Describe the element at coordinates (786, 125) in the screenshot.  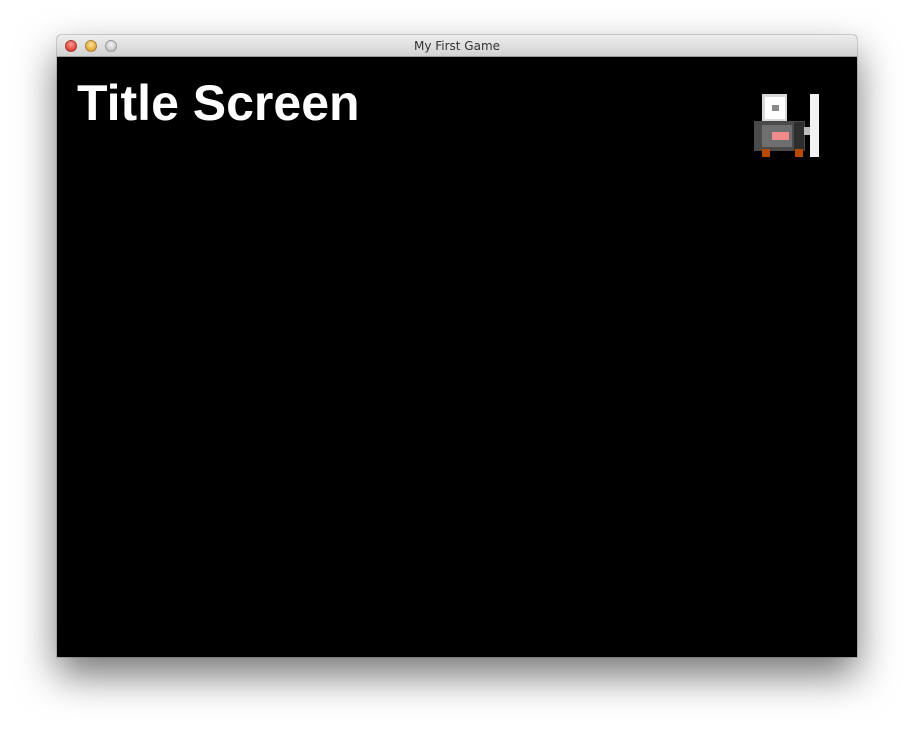
I see `pixel-knight-sprite-icon` at that location.